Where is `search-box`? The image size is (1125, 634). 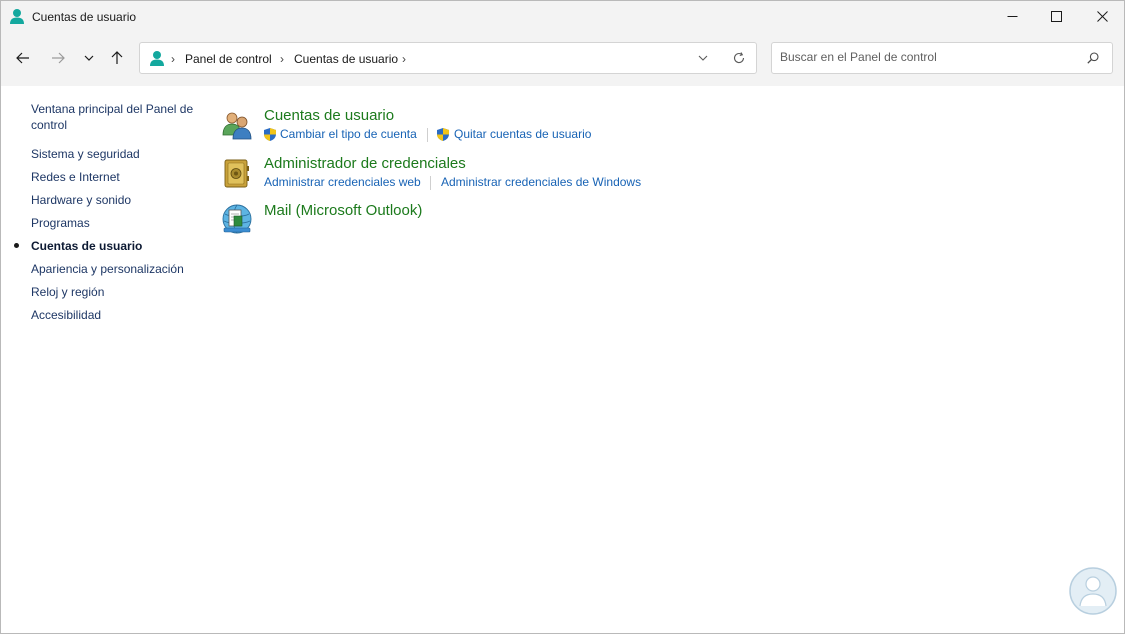
search-box is located at coordinates (942, 58).